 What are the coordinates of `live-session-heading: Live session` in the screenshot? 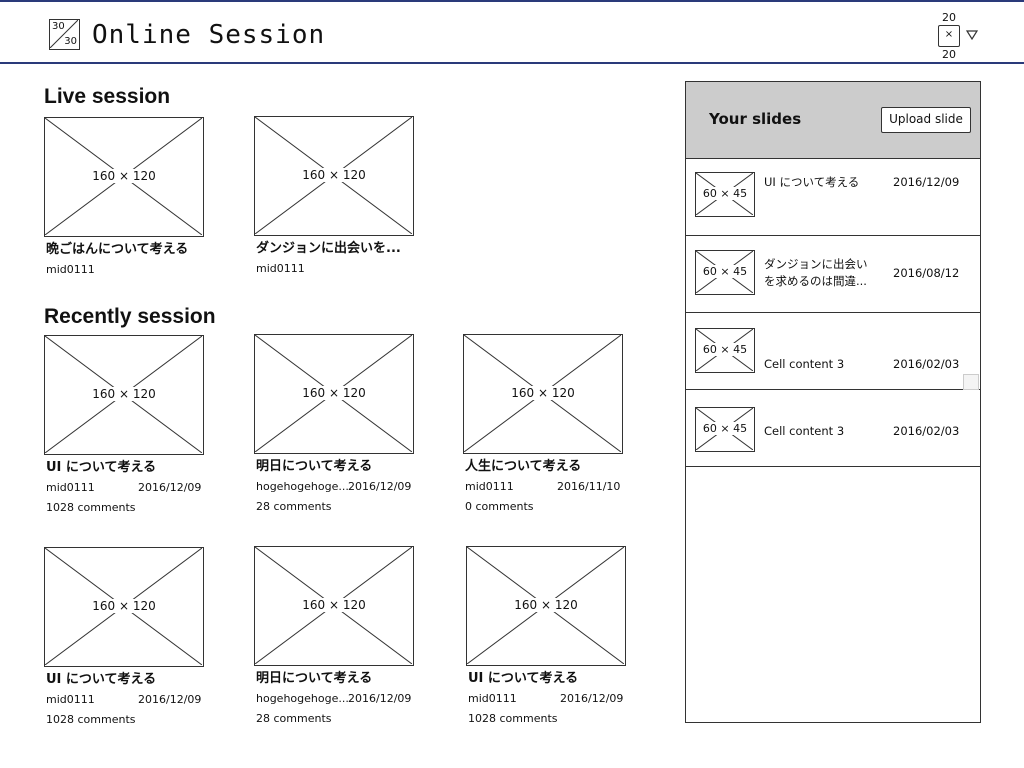 It's located at (107, 96).